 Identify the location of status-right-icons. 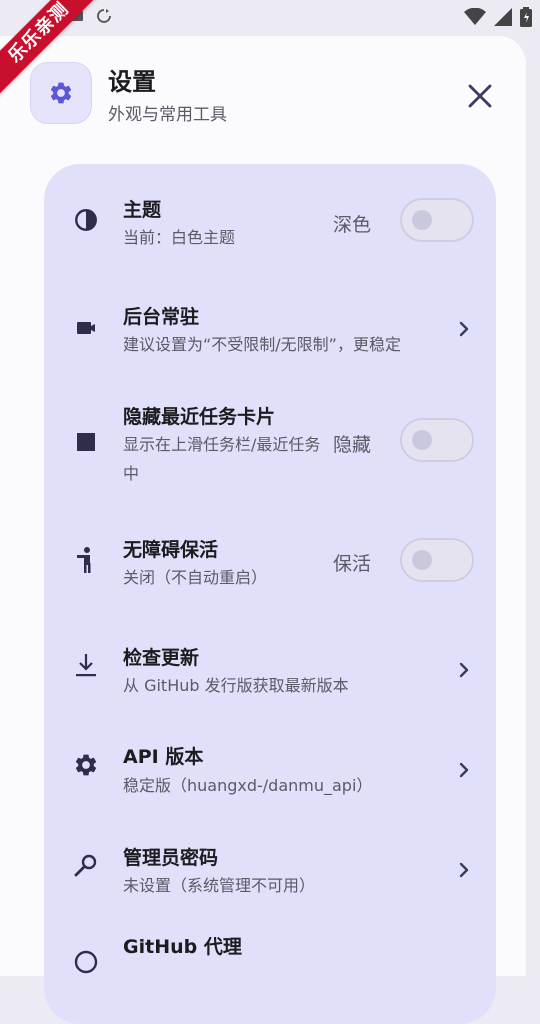
(498, 17).